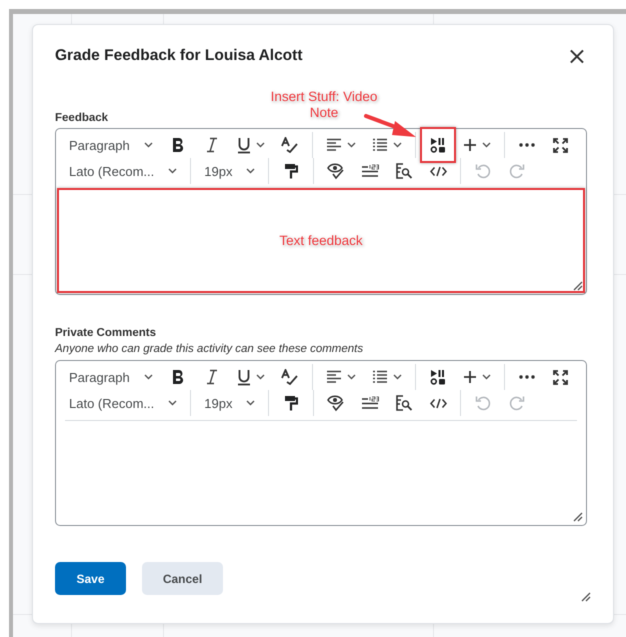 Image resolution: width=626 pixels, height=637 pixels. What do you see at coordinates (321, 240) in the screenshot?
I see `annotation-label: Text feedback` at bounding box center [321, 240].